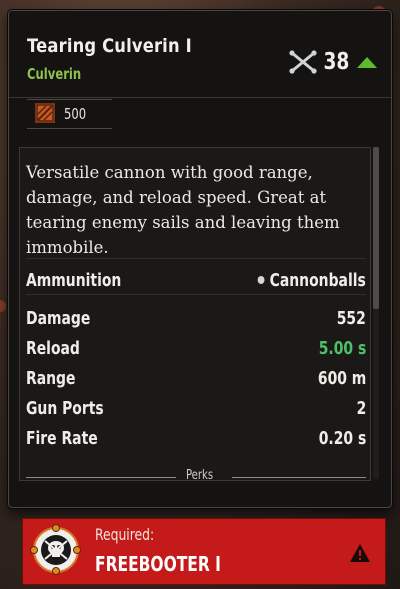 This screenshot has width=400, height=589. Describe the element at coordinates (74, 280) in the screenshot. I see `stat-label: Ammunition` at that location.